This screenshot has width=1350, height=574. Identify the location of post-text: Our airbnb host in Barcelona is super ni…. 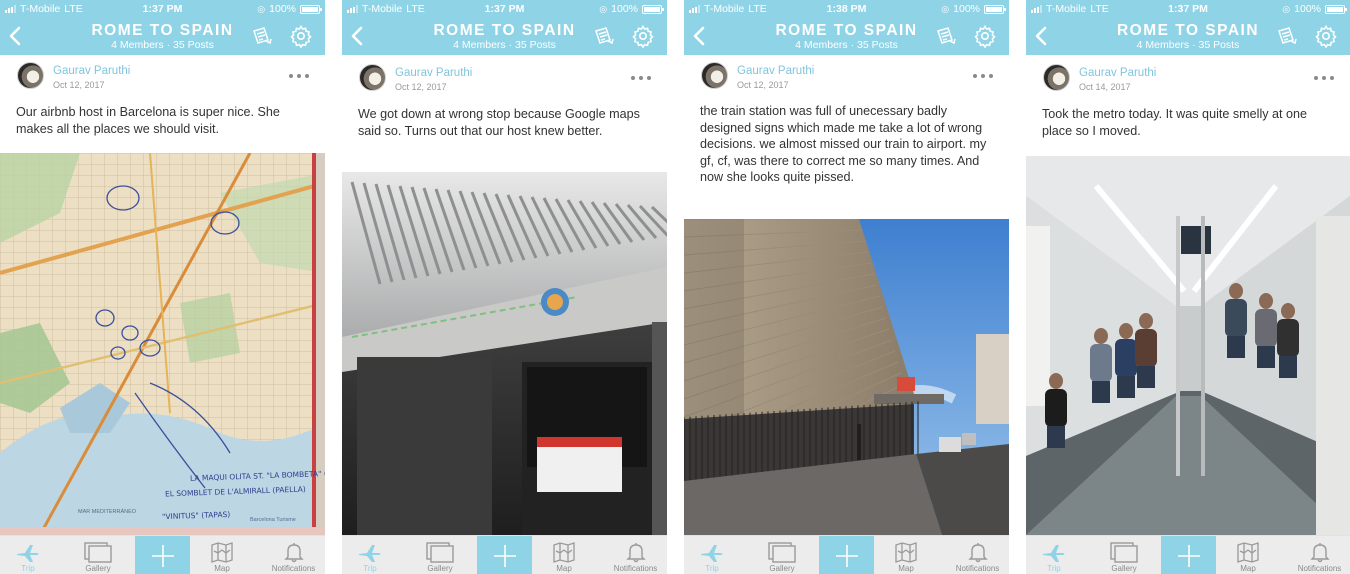
(148, 120).